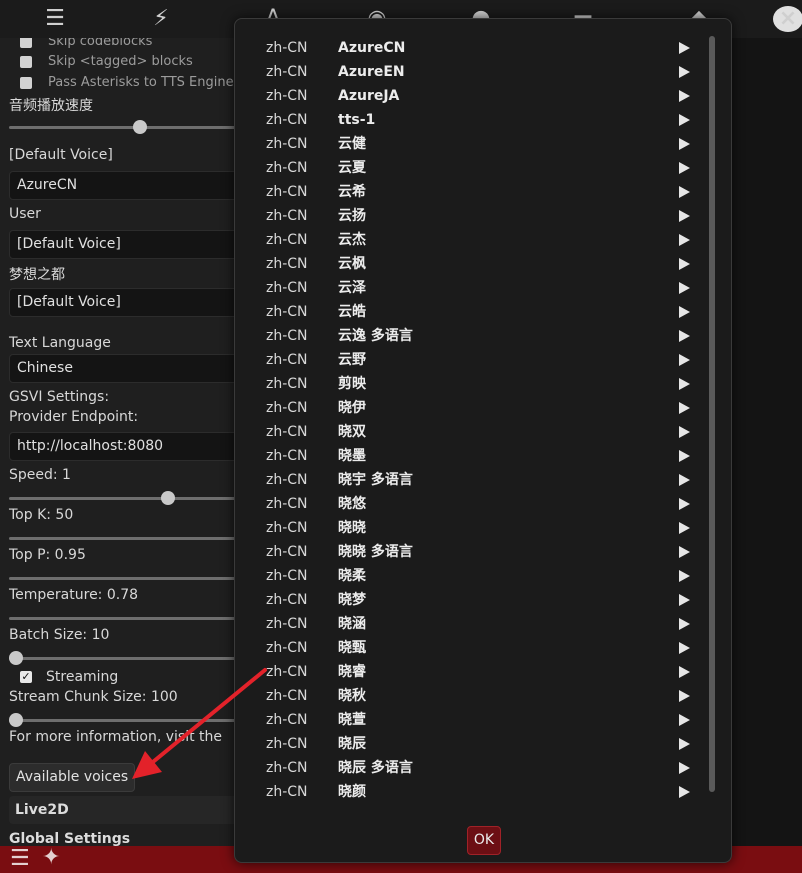  What do you see at coordinates (69, 677) in the screenshot?
I see `streaming-row: ✓ Streaming` at bounding box center [69, 677].